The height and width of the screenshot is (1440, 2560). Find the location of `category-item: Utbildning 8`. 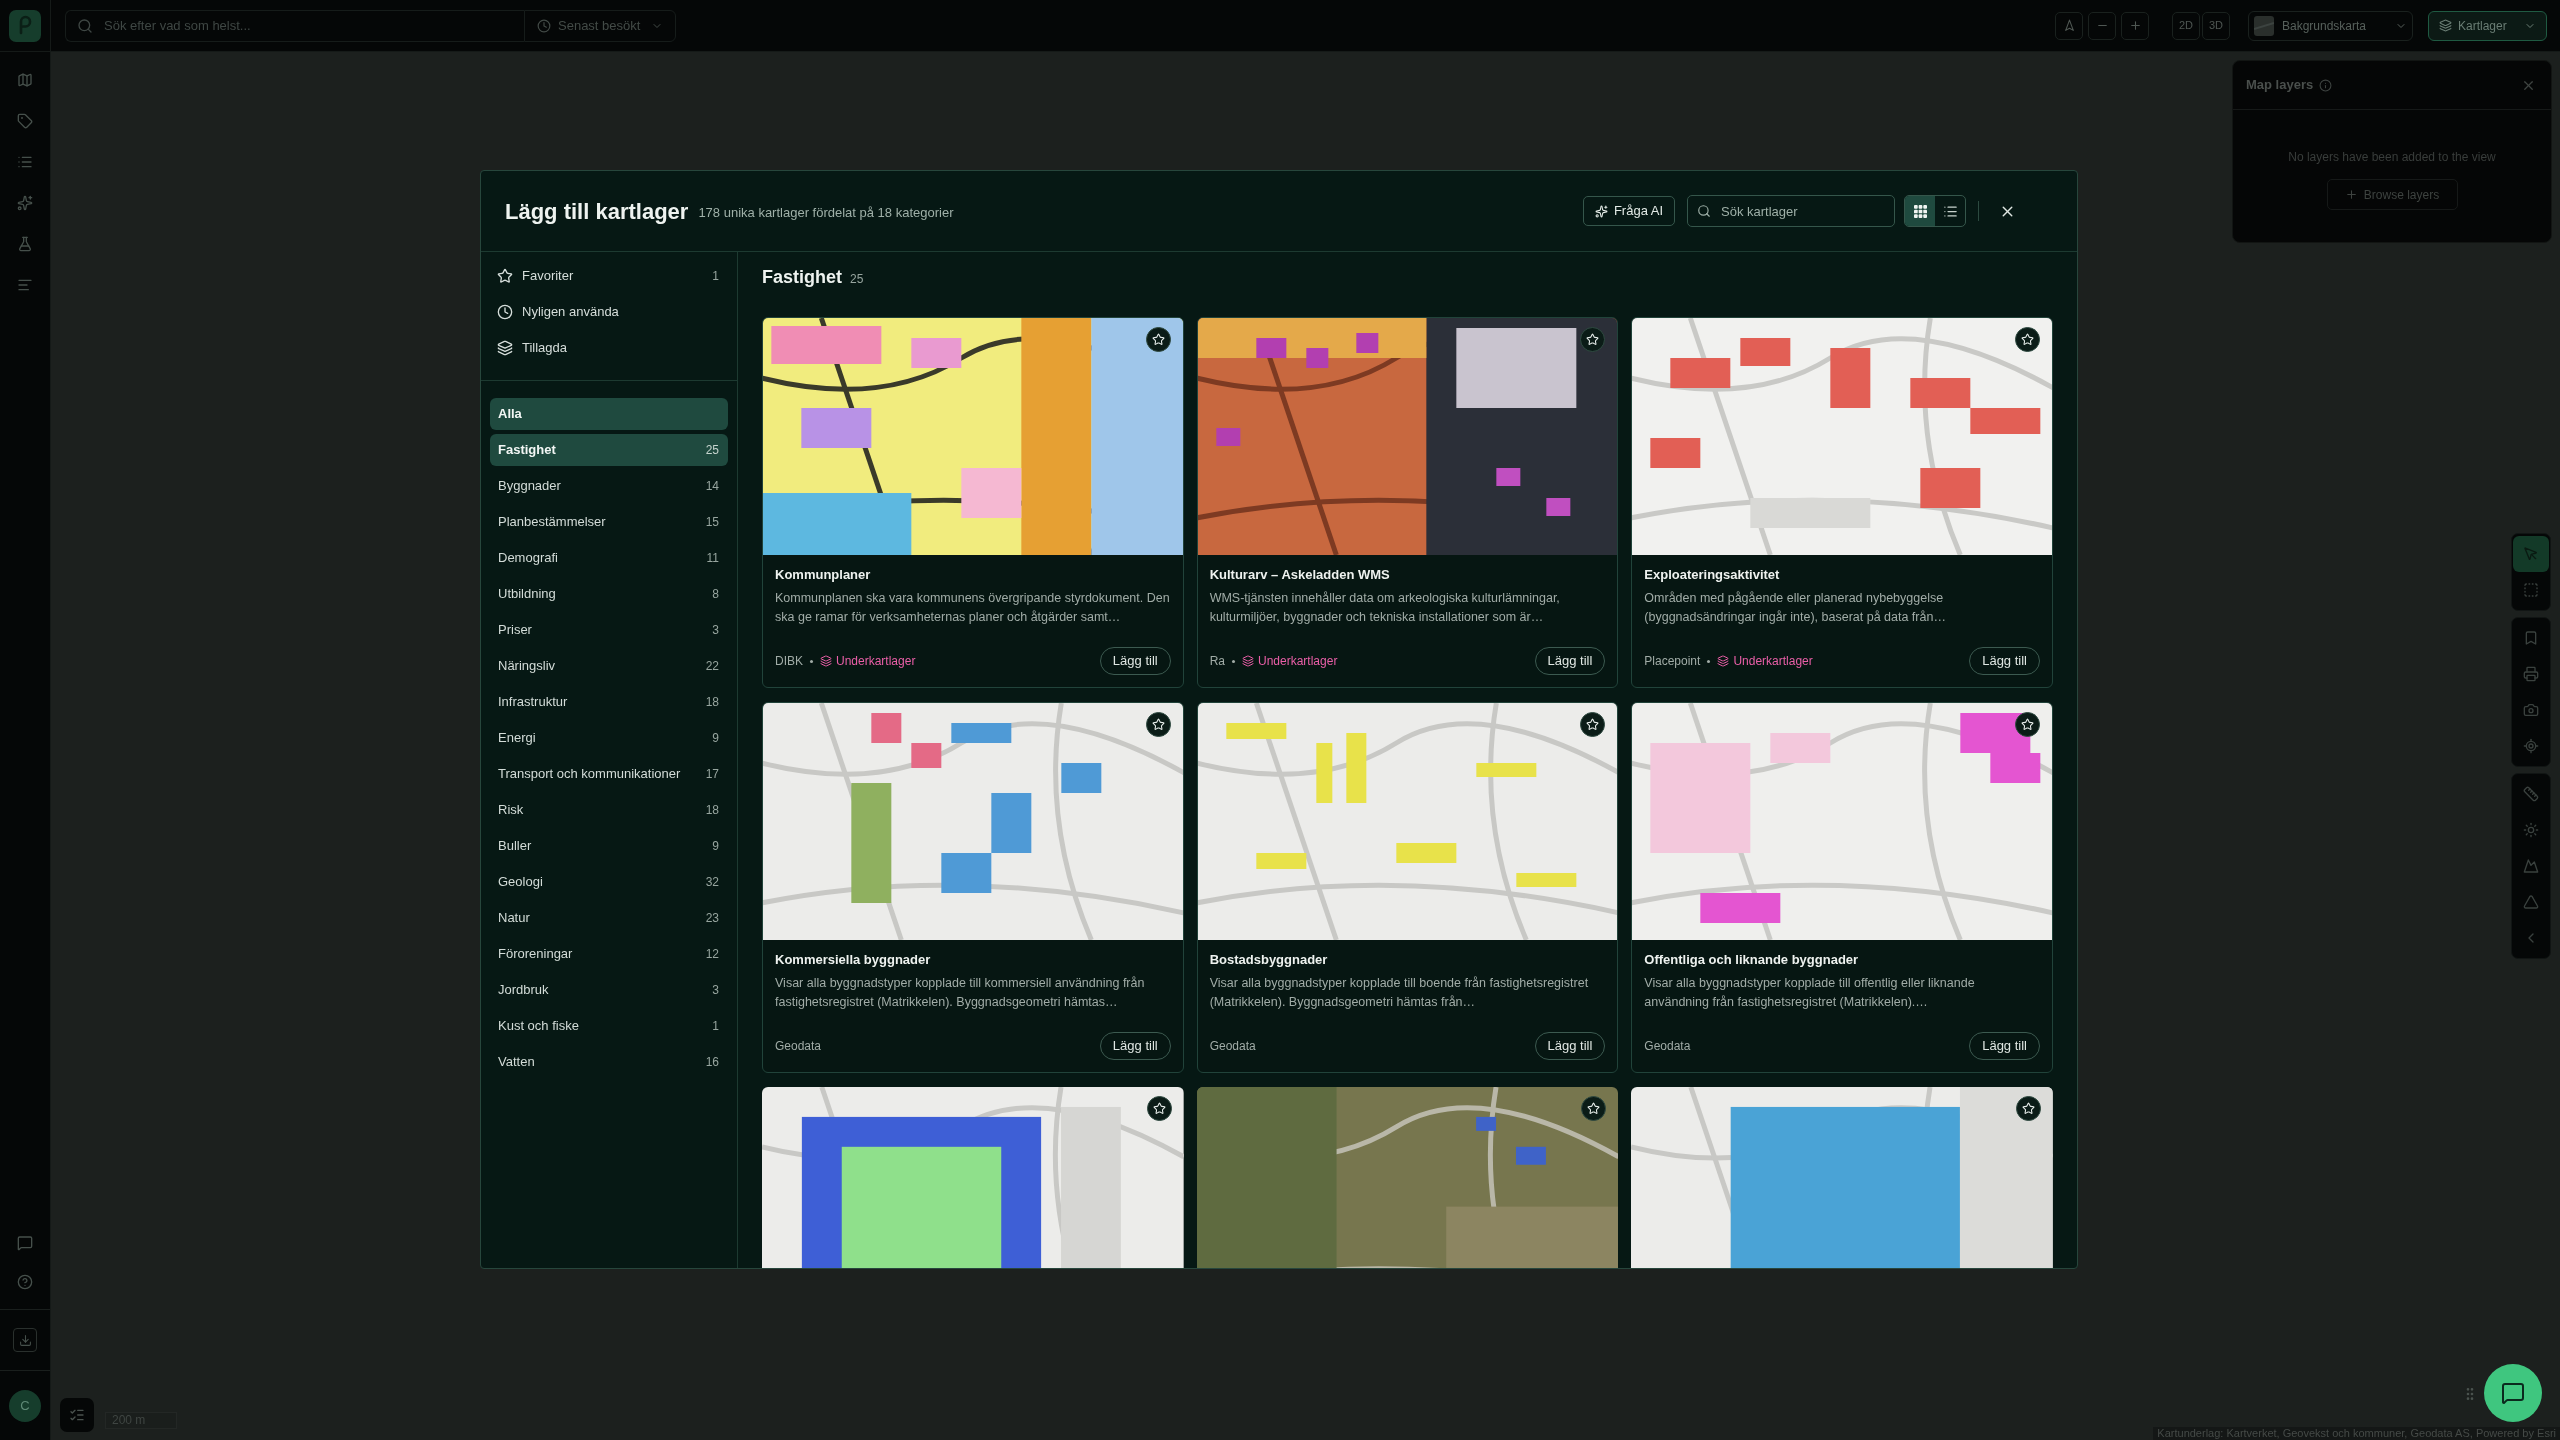

category-item: Utbildning 8 is located at coordinates (609, 594).